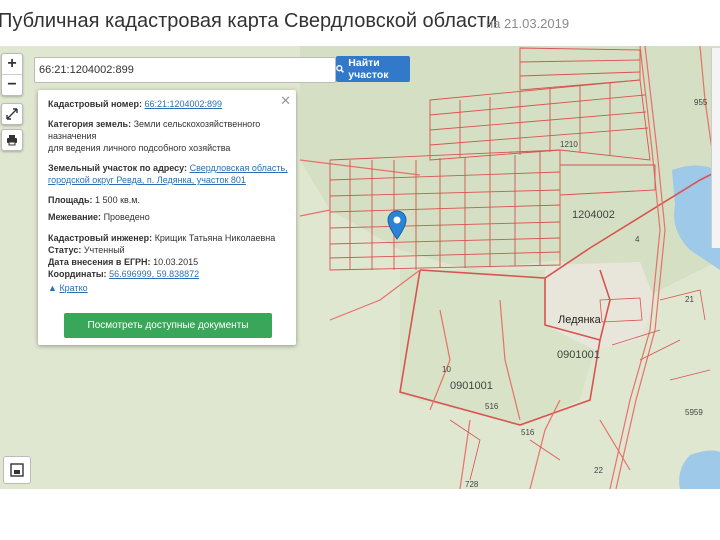 Image resolution: width=720 pixels, height=540 pixels. I want to click on view-documents-button: Посмотреть доступные документы, so click(168, 325).